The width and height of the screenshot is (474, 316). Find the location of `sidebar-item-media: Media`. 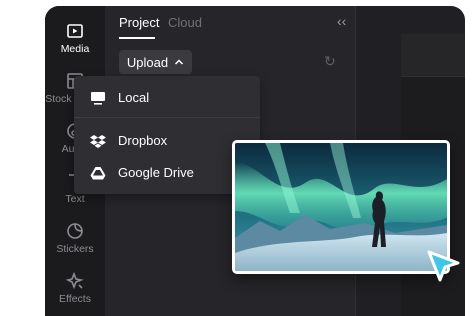

sidebar-item-media: Media is located at coordinates (75, 38).